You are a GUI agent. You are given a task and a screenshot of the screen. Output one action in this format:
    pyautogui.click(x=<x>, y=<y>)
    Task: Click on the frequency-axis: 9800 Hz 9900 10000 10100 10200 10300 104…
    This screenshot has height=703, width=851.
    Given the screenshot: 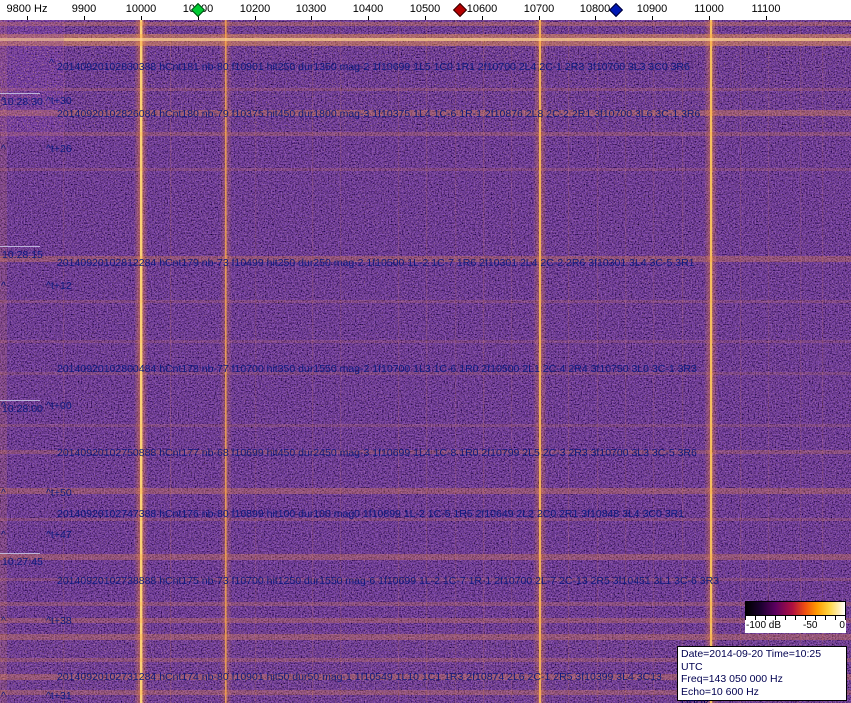 What is the action you would take?
    pyautogui.click(x=425, y=10)
    